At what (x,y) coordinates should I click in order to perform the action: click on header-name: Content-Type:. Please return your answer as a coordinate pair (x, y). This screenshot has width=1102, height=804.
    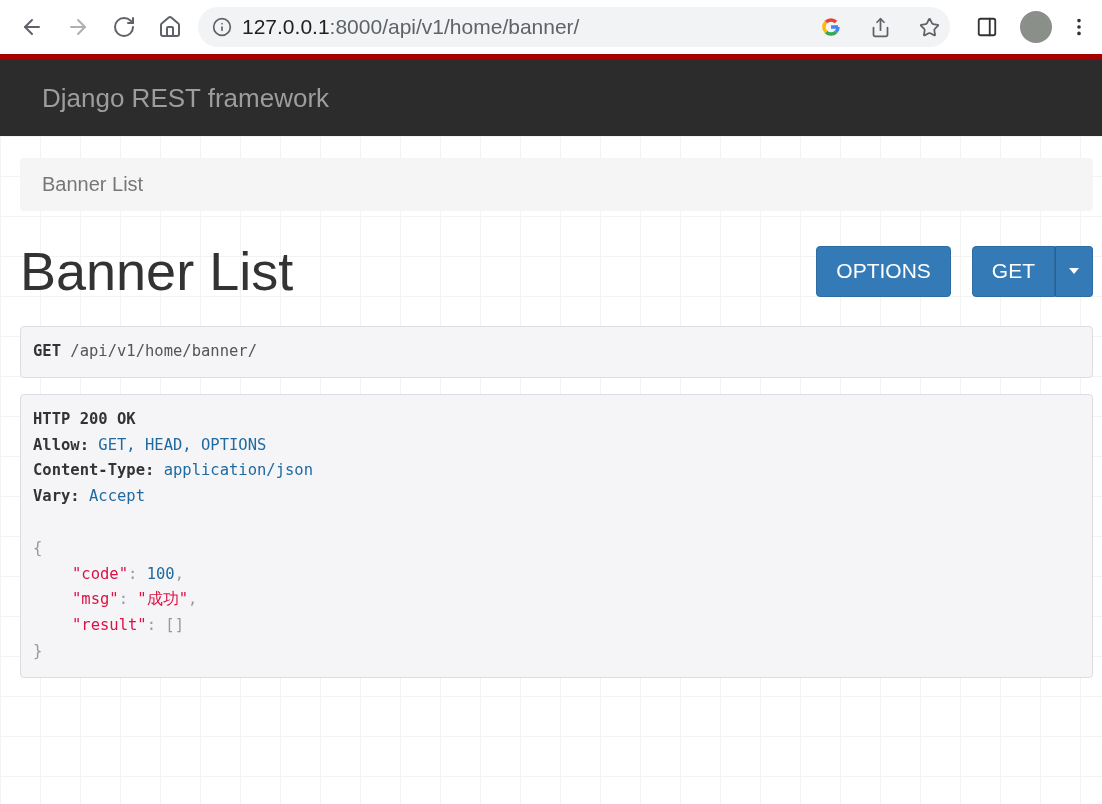
    Looking at the image, I should click on (94, 470).